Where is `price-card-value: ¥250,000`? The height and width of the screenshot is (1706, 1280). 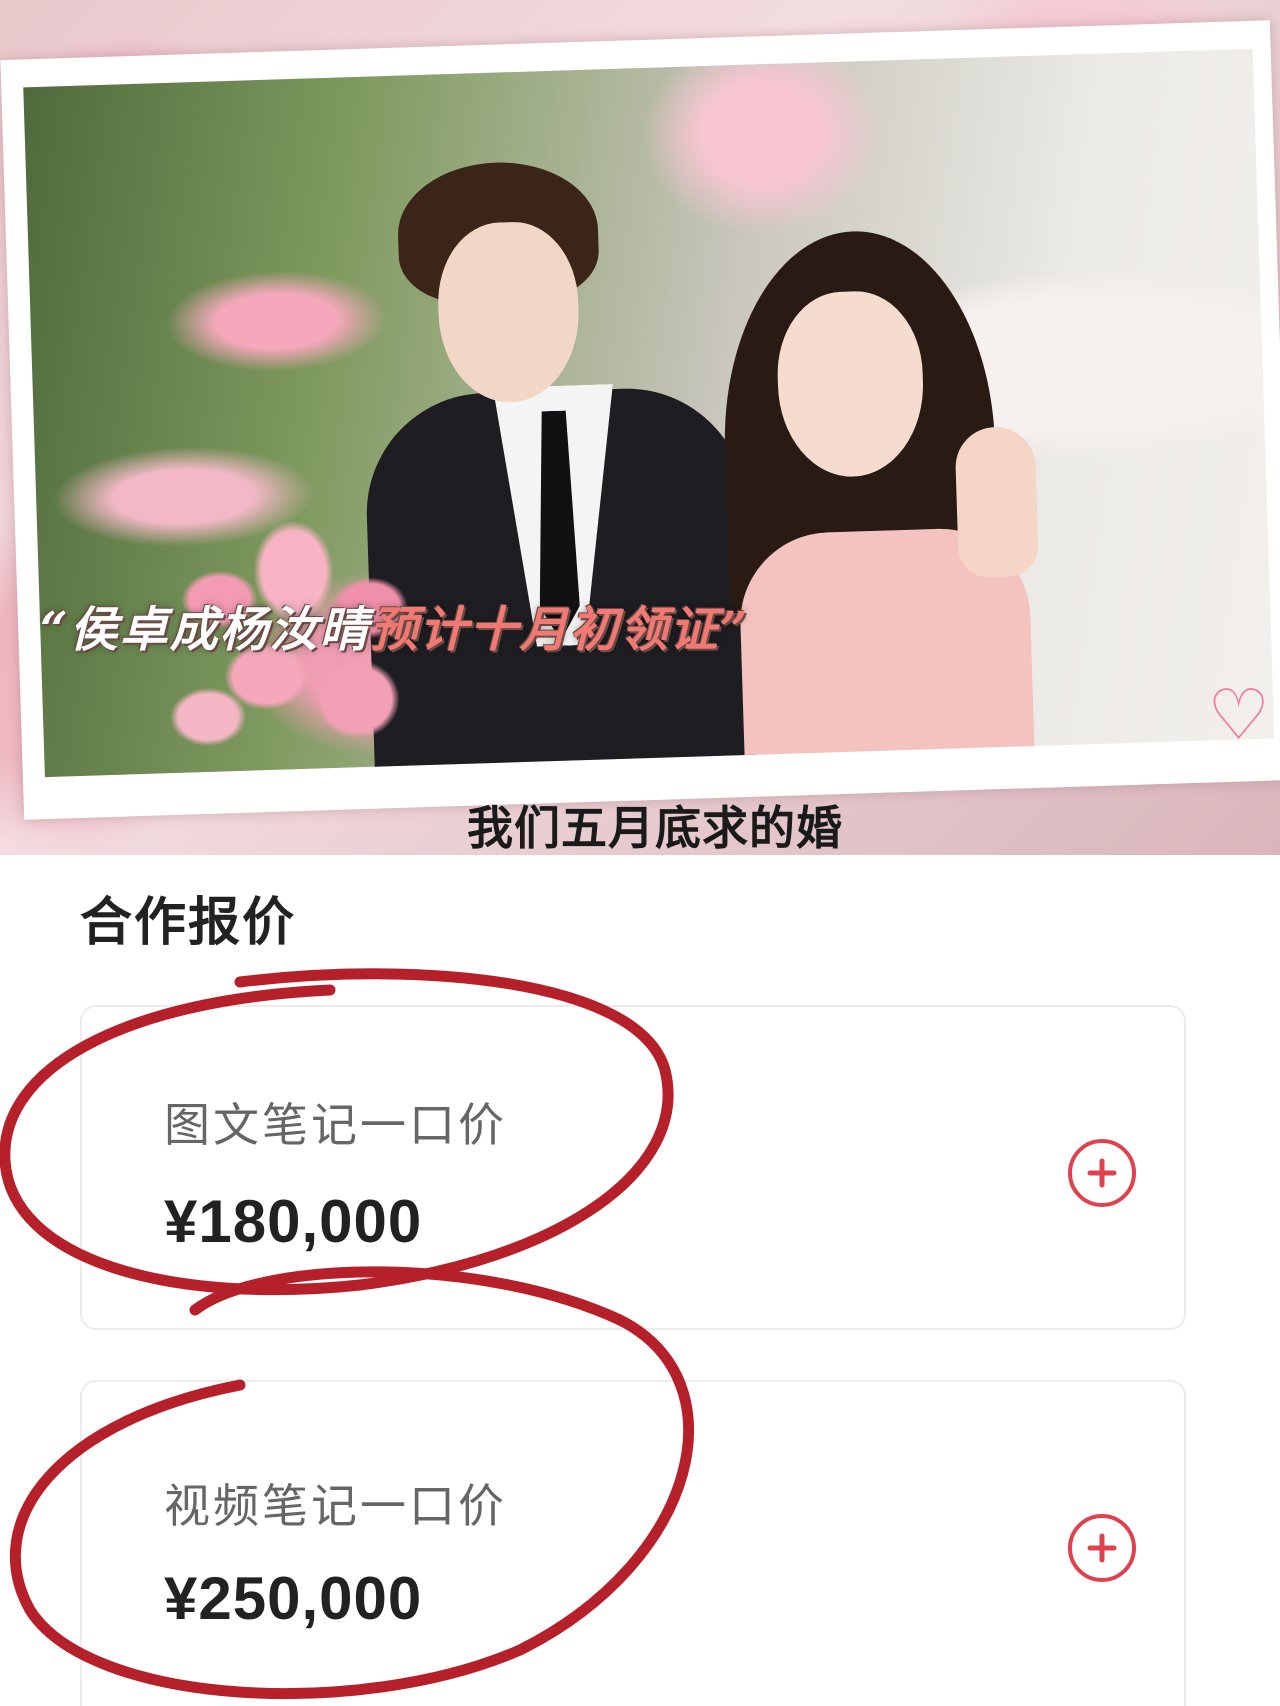
price-card-value: ¥250,000 is located at coordinates (293, 1598).